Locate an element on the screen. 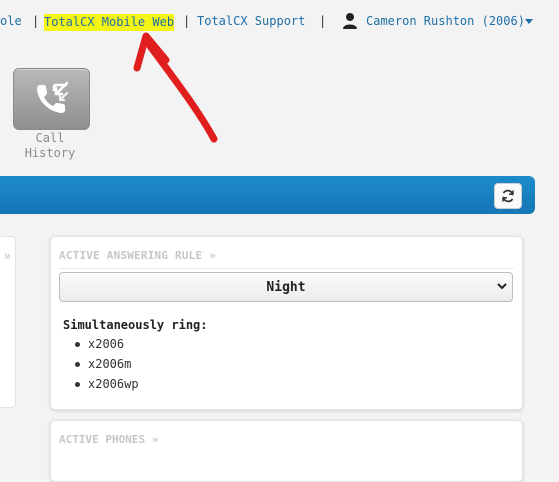 The image size is (559, 482). divider is located at coordinates (286, 268).